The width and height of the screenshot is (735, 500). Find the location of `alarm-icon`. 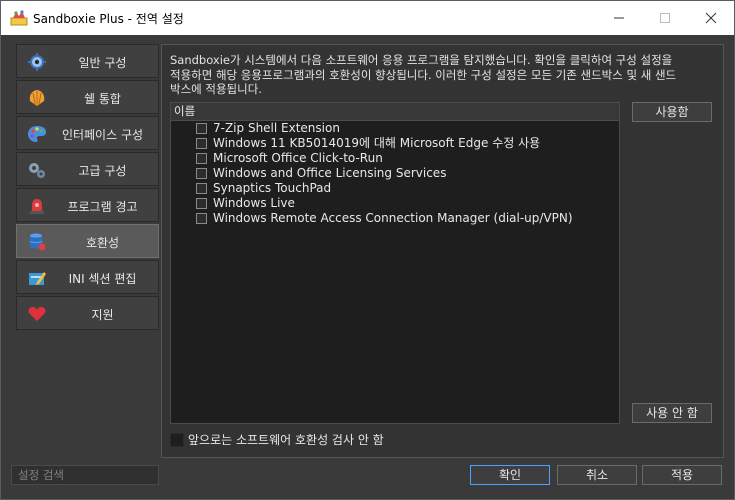

alarm-icon is located at coordinates (37, 206).